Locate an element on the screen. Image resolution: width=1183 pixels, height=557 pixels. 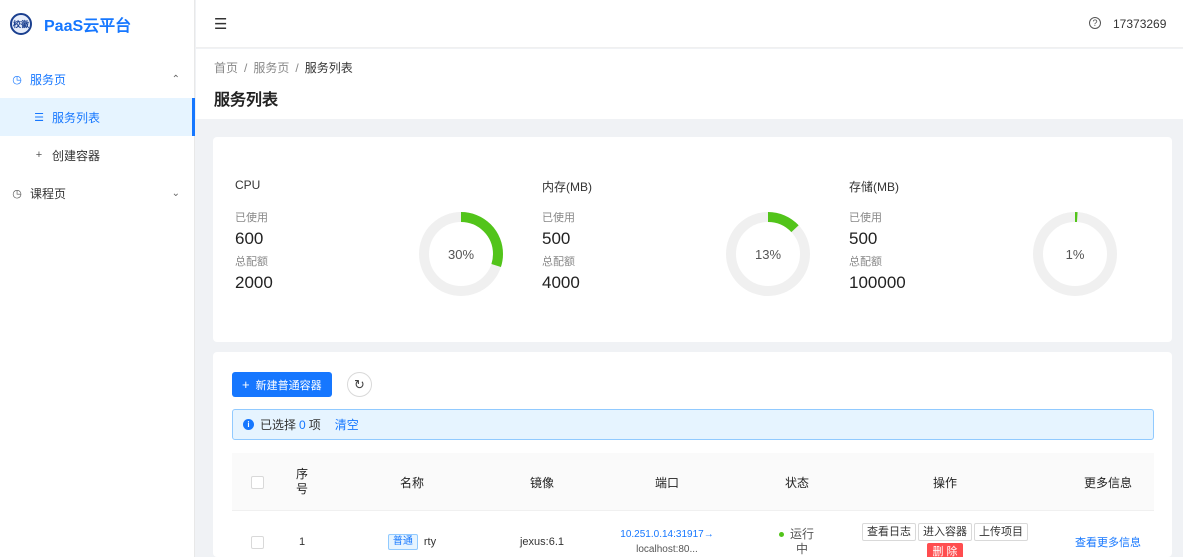
stat-used-value: 600 is located at coordinates (249, 238).